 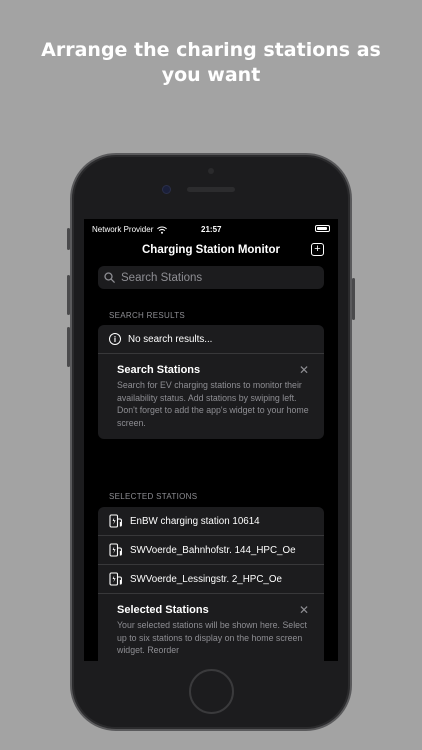 I want to click on search-icon, so click(x=109, y=277).